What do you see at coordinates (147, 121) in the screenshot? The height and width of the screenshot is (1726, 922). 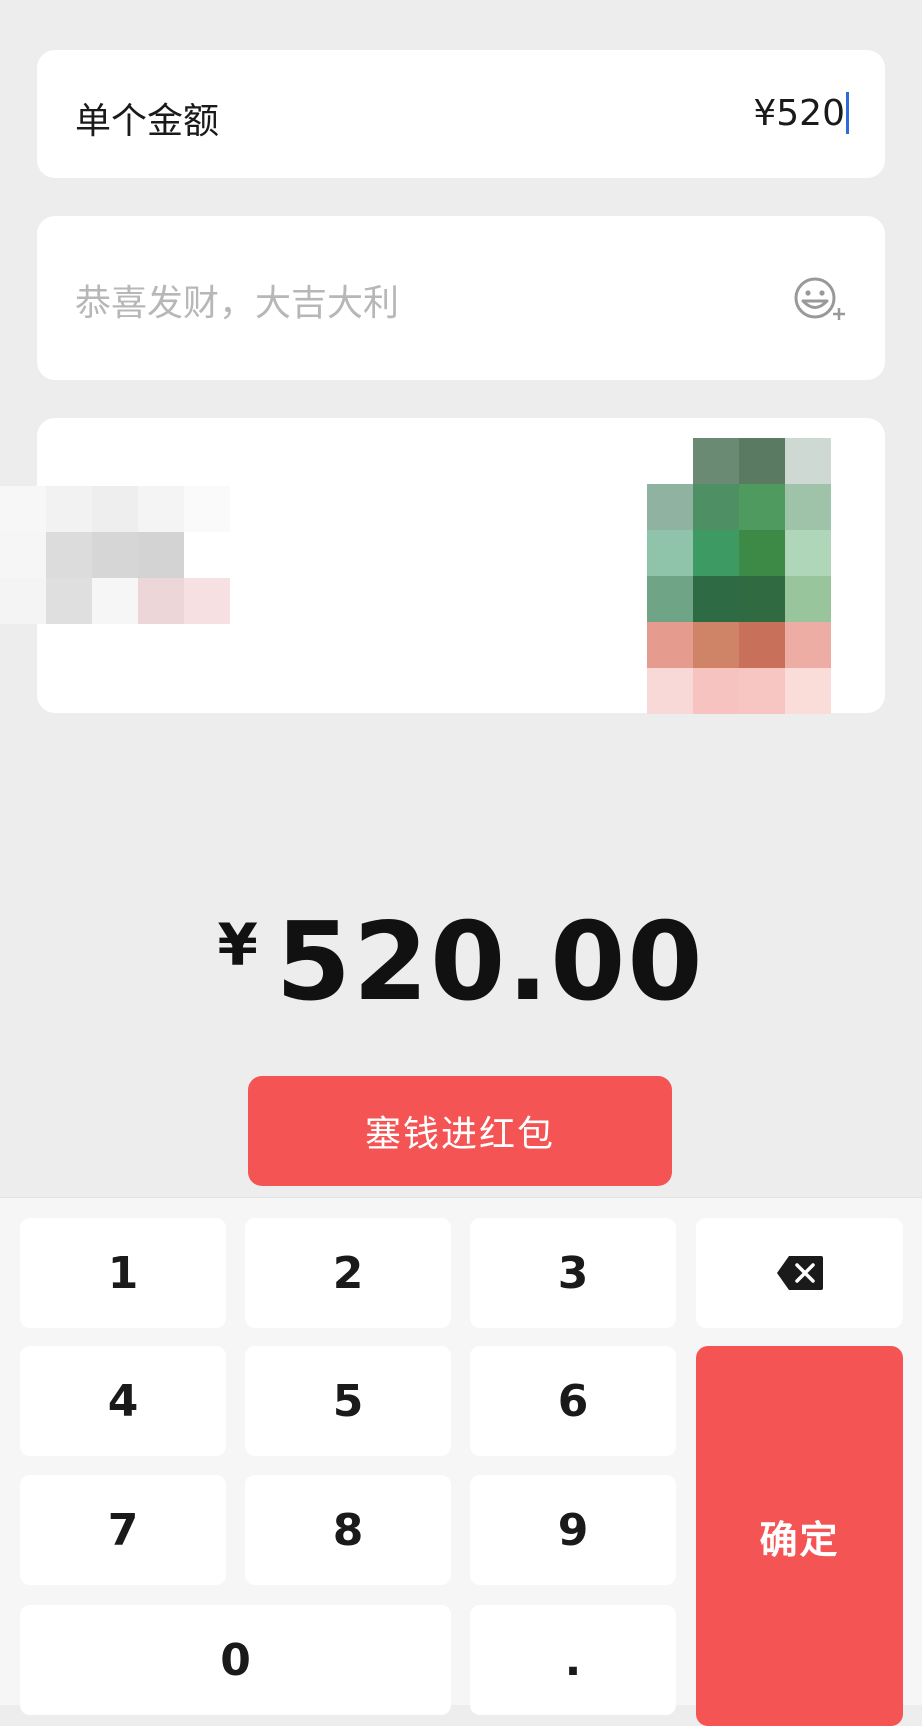 I see `amount-label: 单个金额` at bounding box center [147, 121].